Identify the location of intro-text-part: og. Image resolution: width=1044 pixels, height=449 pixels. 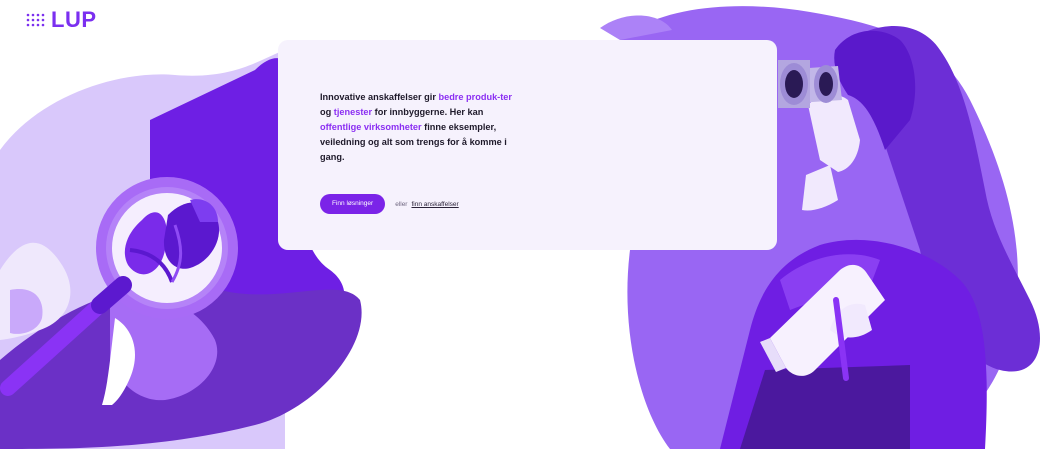
(327, 112).